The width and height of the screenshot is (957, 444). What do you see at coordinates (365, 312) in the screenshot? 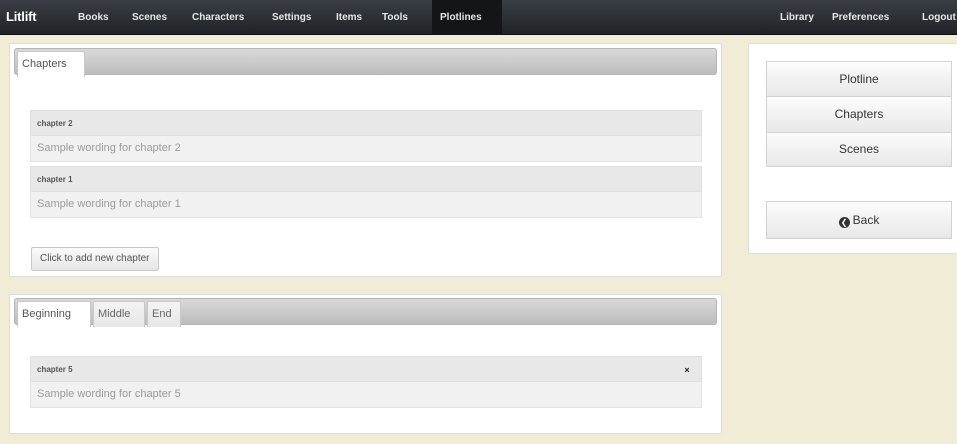
I see `plot-tabbar: Beginning Middle End` at bounding box center [365, 312].